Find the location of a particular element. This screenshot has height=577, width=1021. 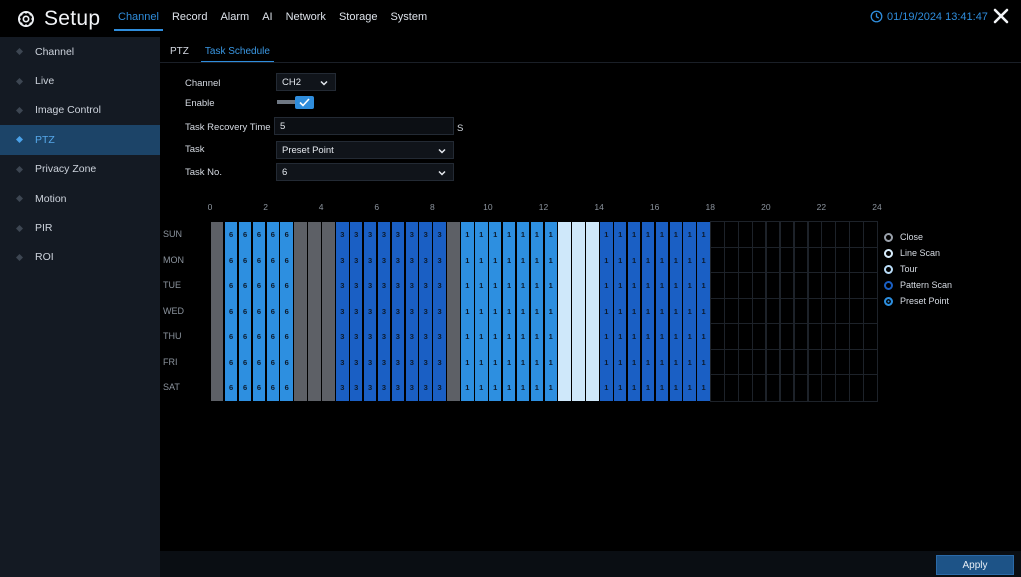

tab-ptz: PTZ is located at coordinates (179, 53).